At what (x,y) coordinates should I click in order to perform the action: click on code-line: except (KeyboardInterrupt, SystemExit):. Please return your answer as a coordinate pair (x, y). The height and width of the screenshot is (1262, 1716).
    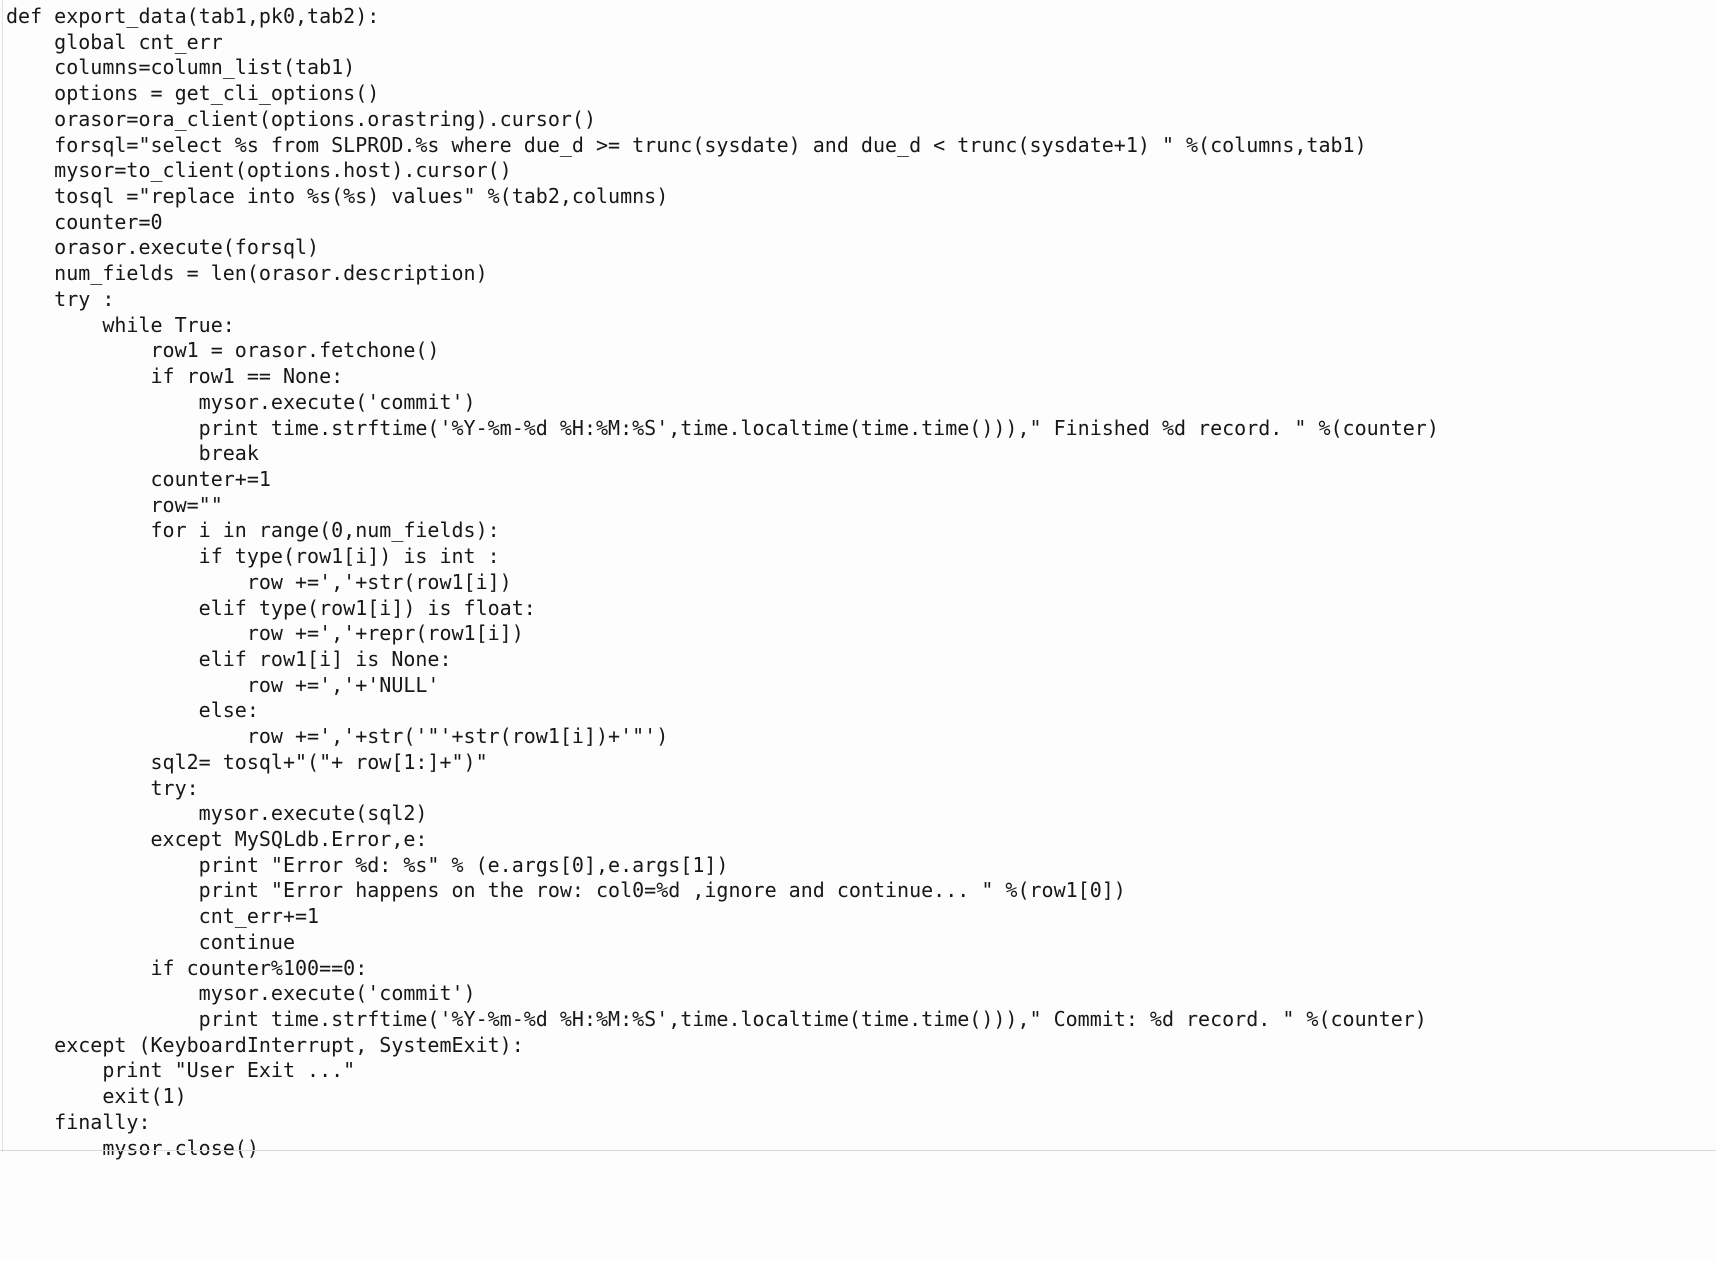
    Looking at the image, I should click on (265, 1044).